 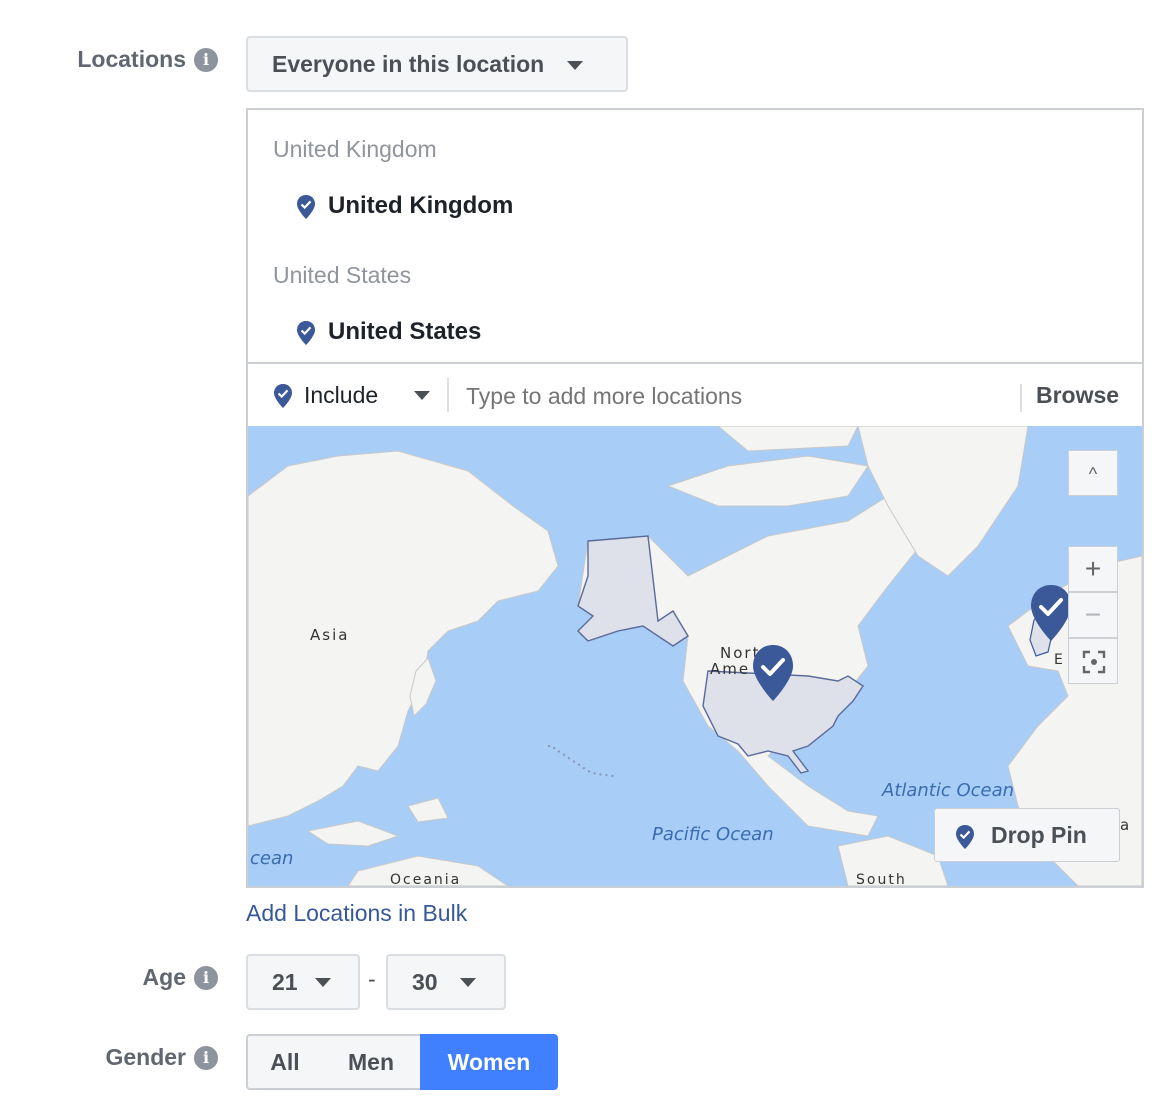 What do you see at coordinates (206, 1058) in the screenshot?
I see `gender-info-icon: i` at bounding box center [206, 1058].